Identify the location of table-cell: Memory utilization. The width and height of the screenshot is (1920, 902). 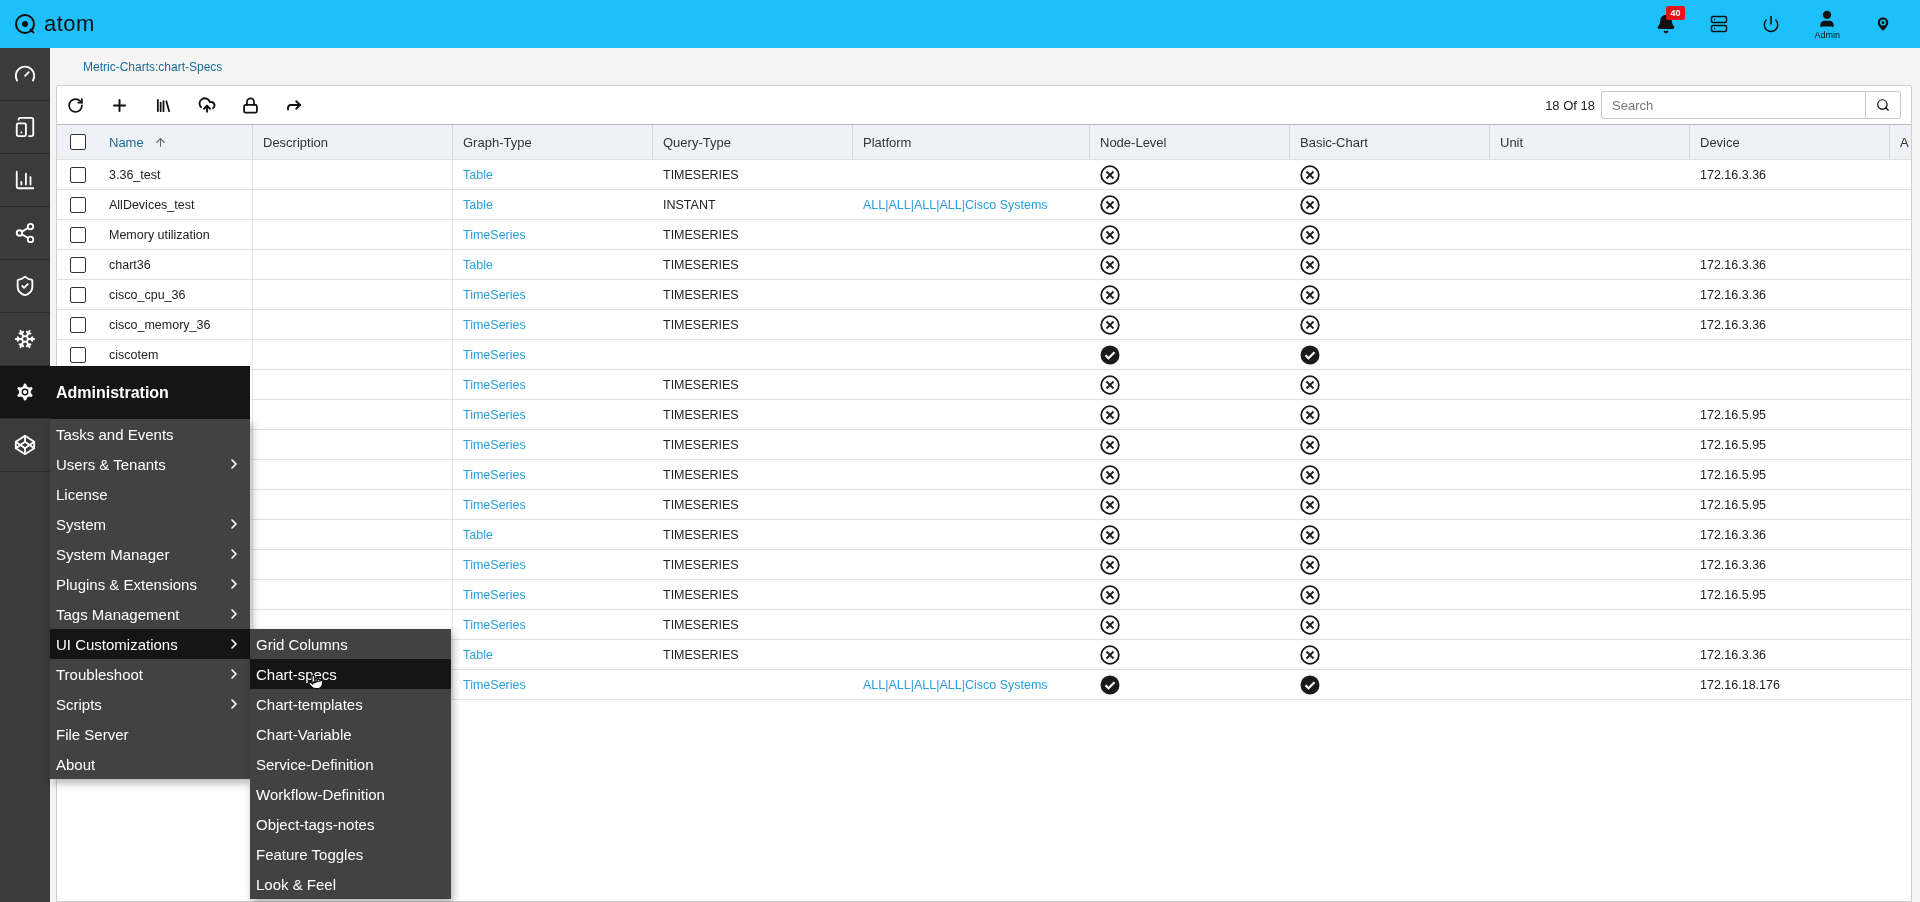
(159, 234).